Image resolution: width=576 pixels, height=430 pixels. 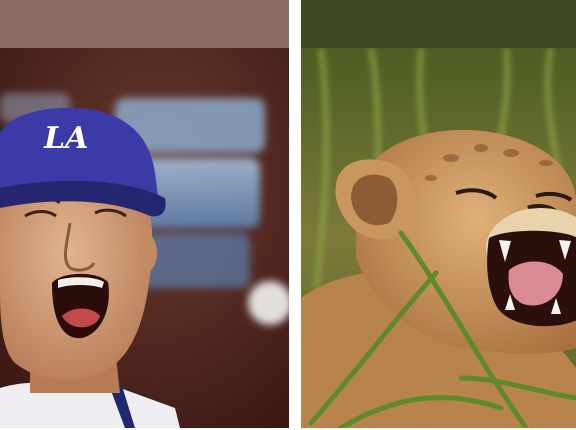 I want to click on ear, so click(x=148, y=253).